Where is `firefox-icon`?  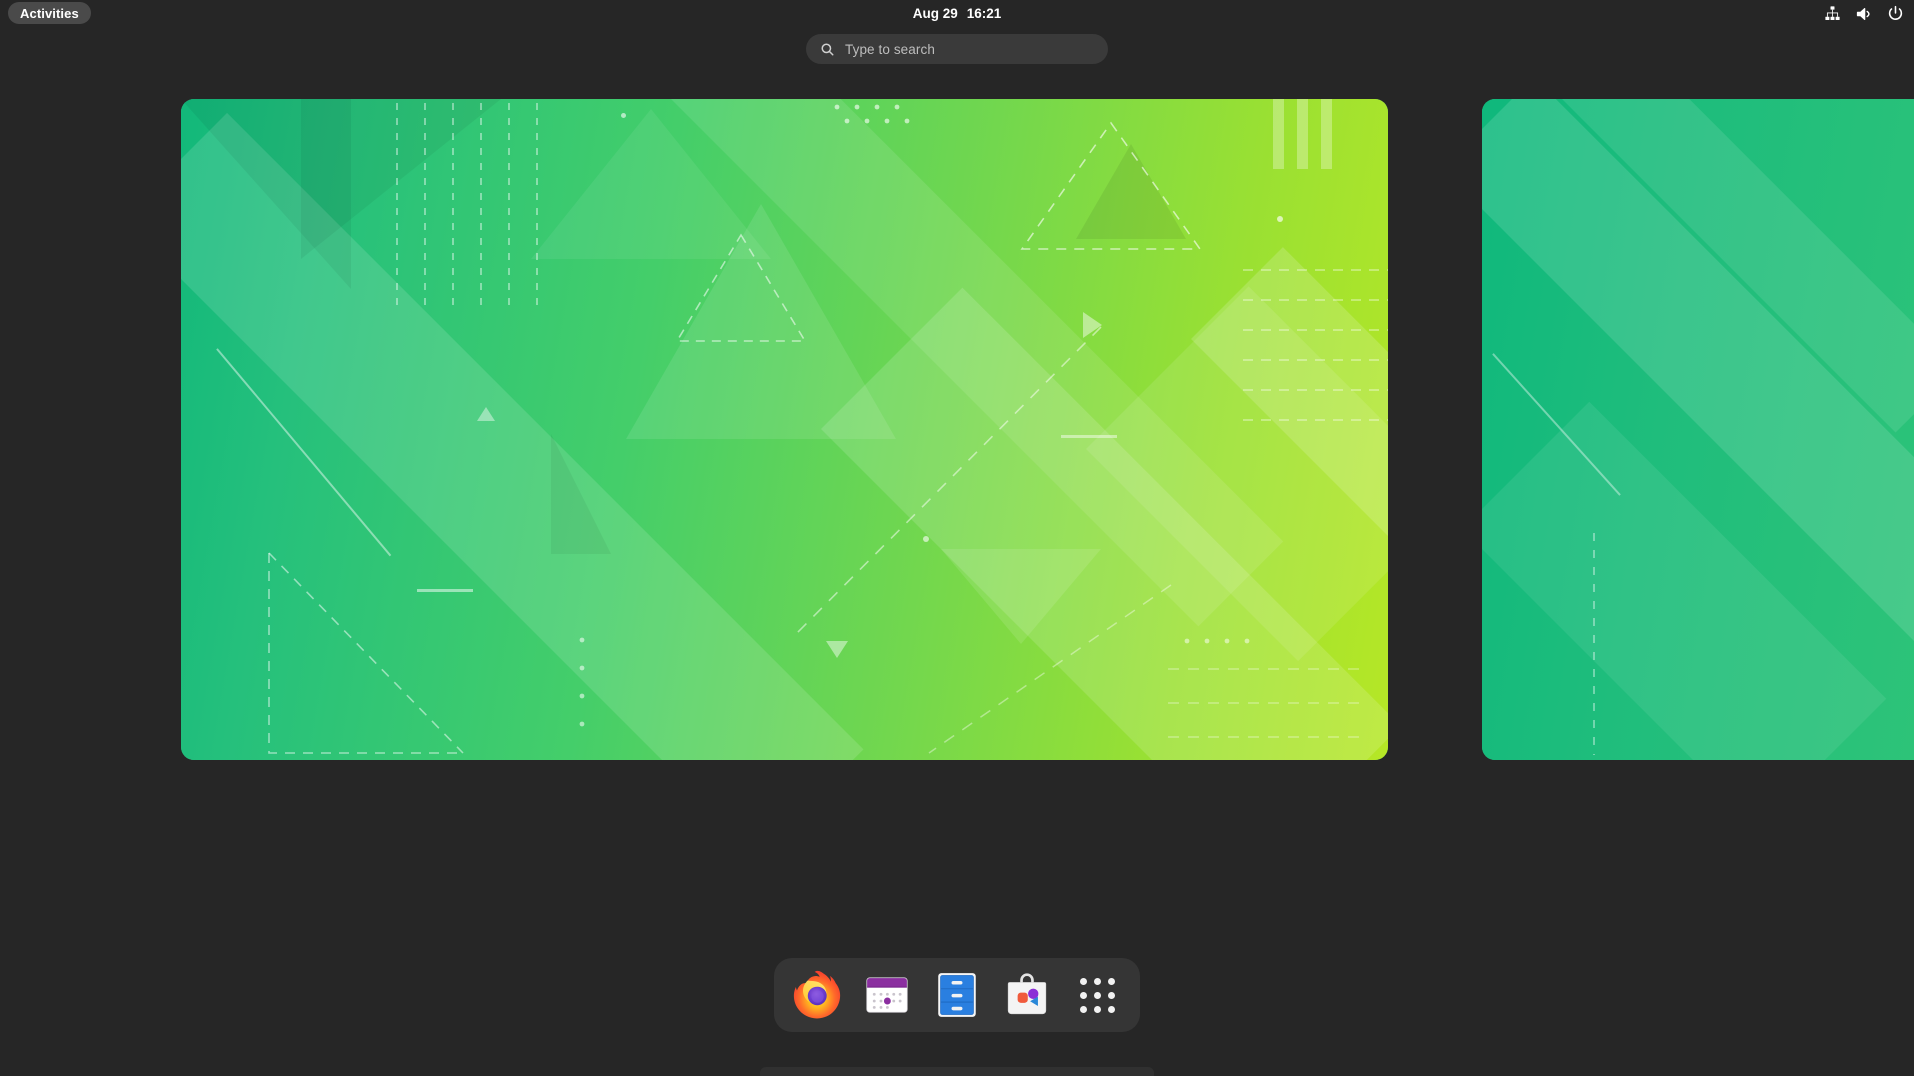 firefox-icon is located at coordinates (817, 994).